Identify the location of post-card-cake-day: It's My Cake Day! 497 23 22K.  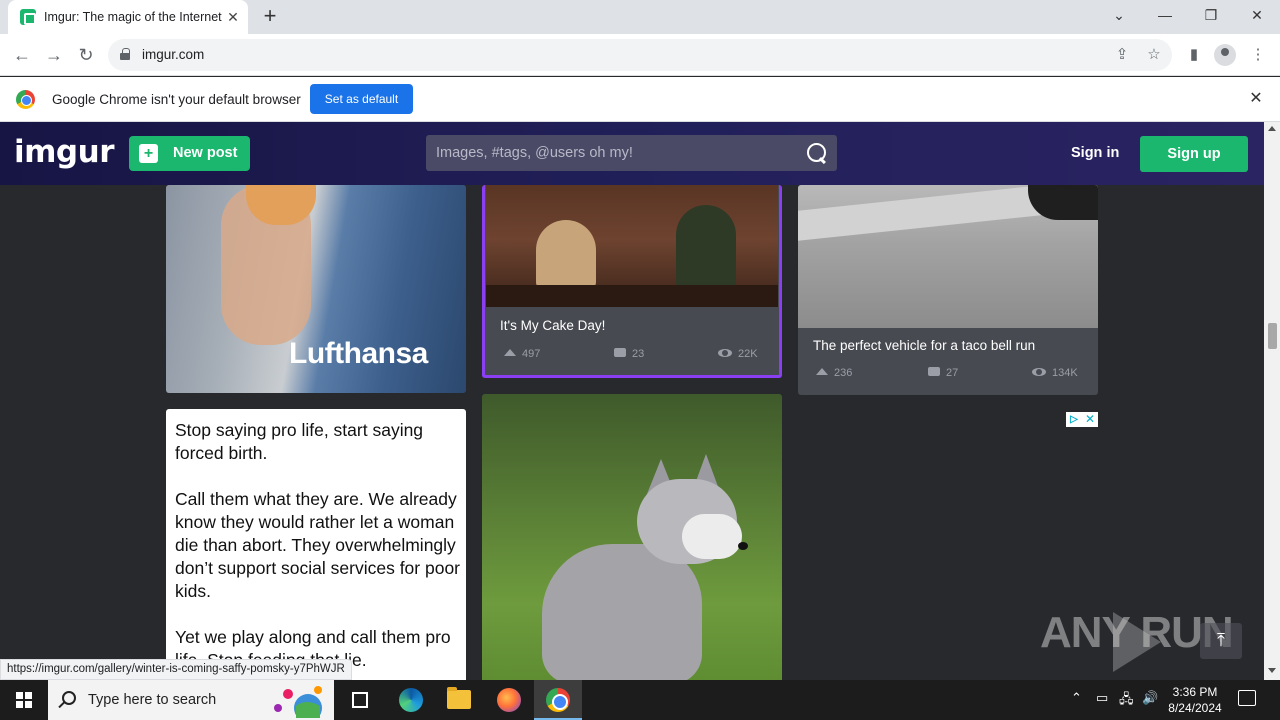
(632, 281).